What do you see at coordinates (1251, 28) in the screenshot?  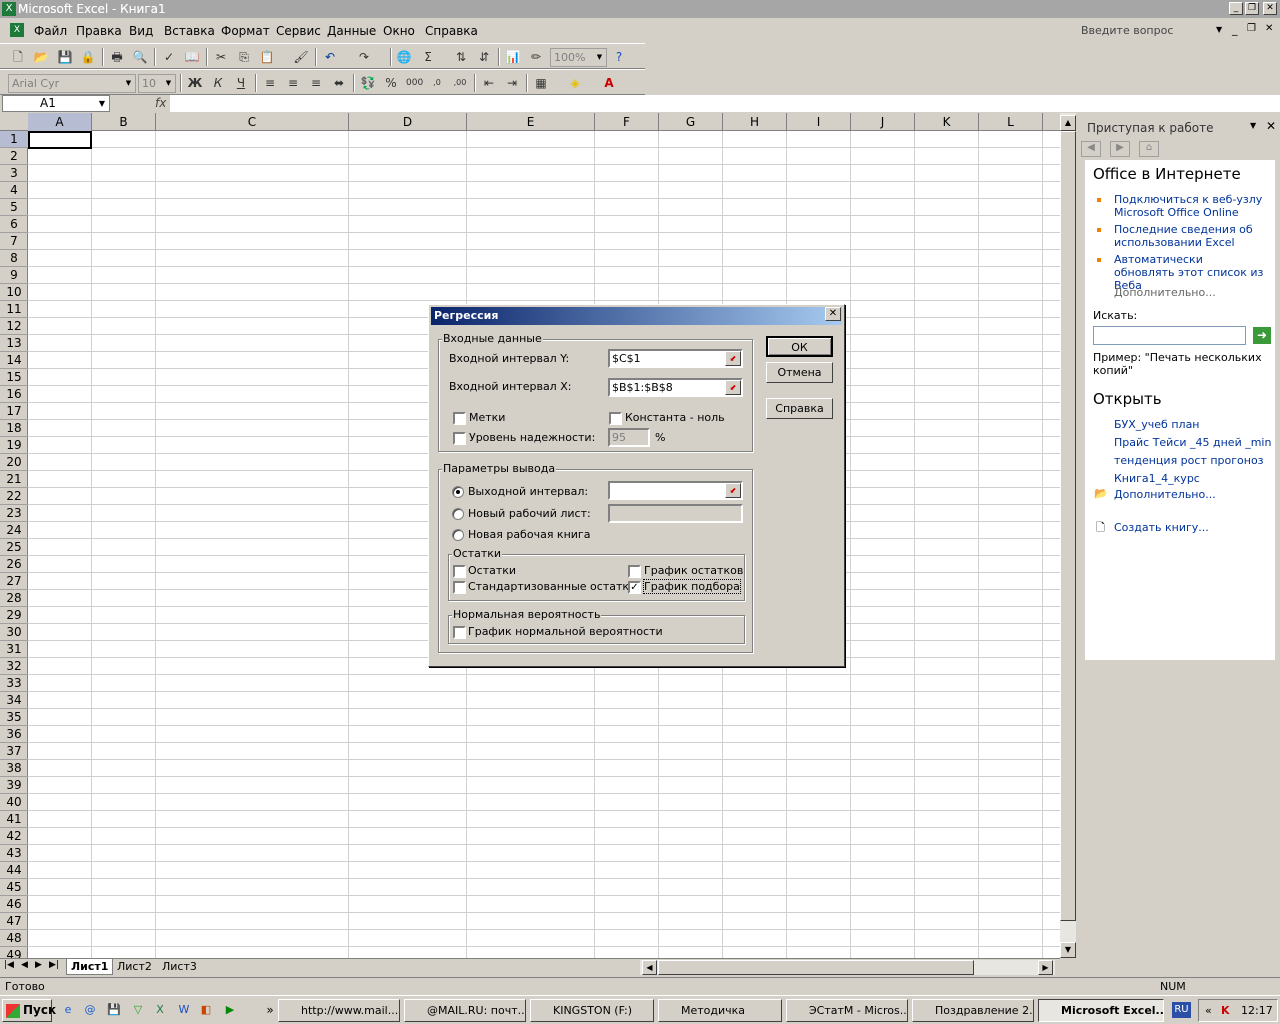 I see `doc-restore-button: ❐` at bounding box center [1251, 28].